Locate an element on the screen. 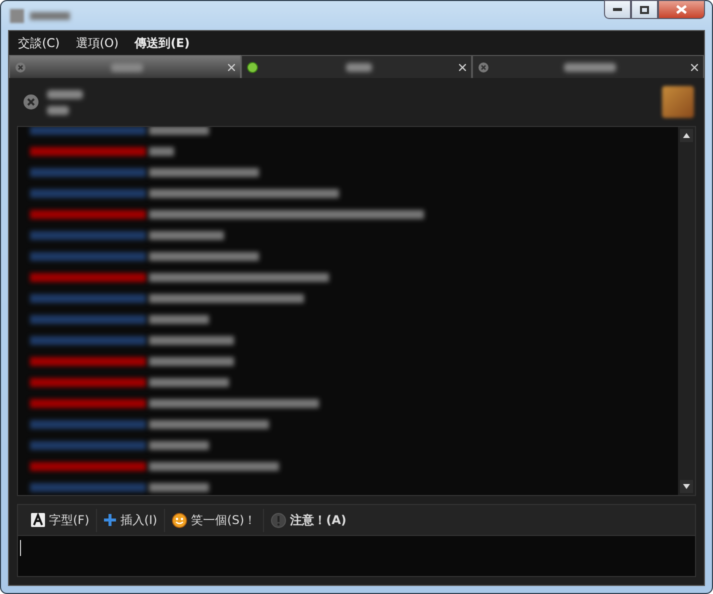 Image resolution: width=713 pixels, height=594 pixels. maximize-button is located at coordinates (644, 9).